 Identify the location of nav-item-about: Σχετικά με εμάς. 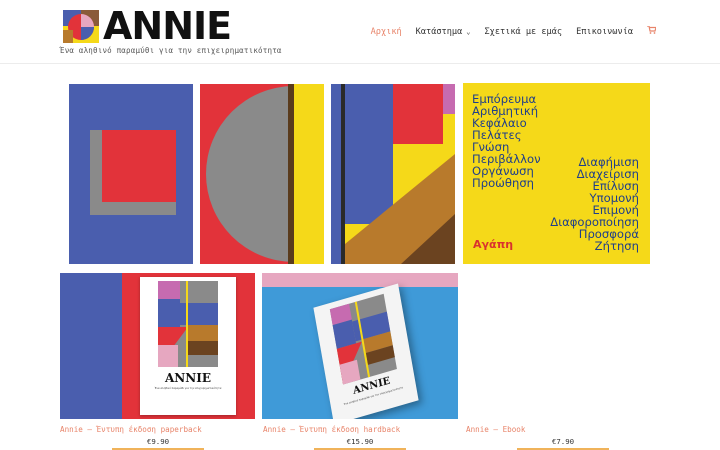
(523, 32).